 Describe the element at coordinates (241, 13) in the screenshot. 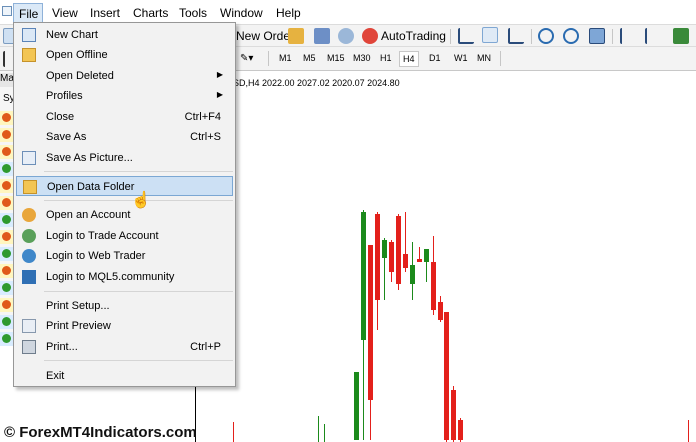

I see `menu-window: Window` at that location.